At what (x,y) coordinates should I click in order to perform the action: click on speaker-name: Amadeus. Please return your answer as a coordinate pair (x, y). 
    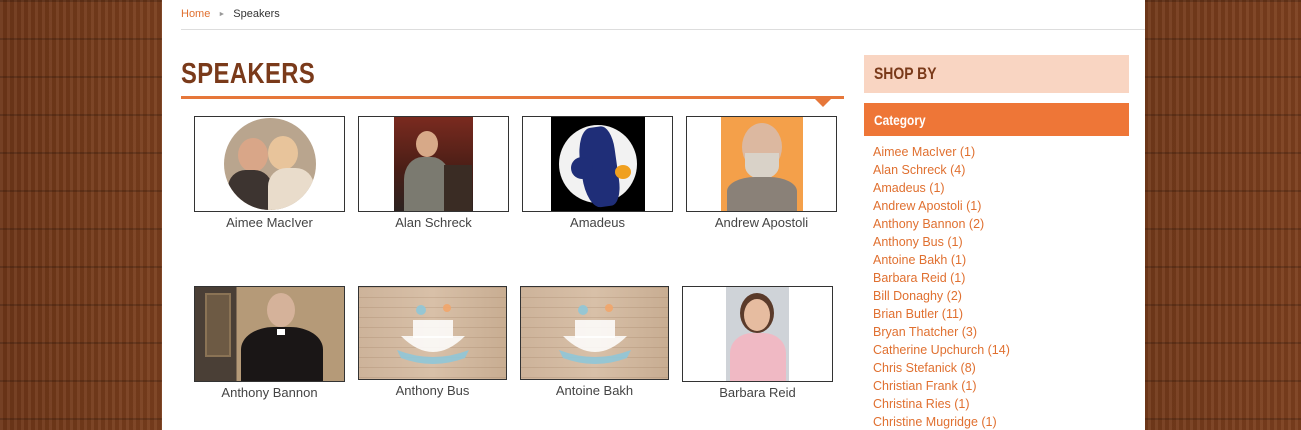
    Looking at the image, I should click on (597, 222).